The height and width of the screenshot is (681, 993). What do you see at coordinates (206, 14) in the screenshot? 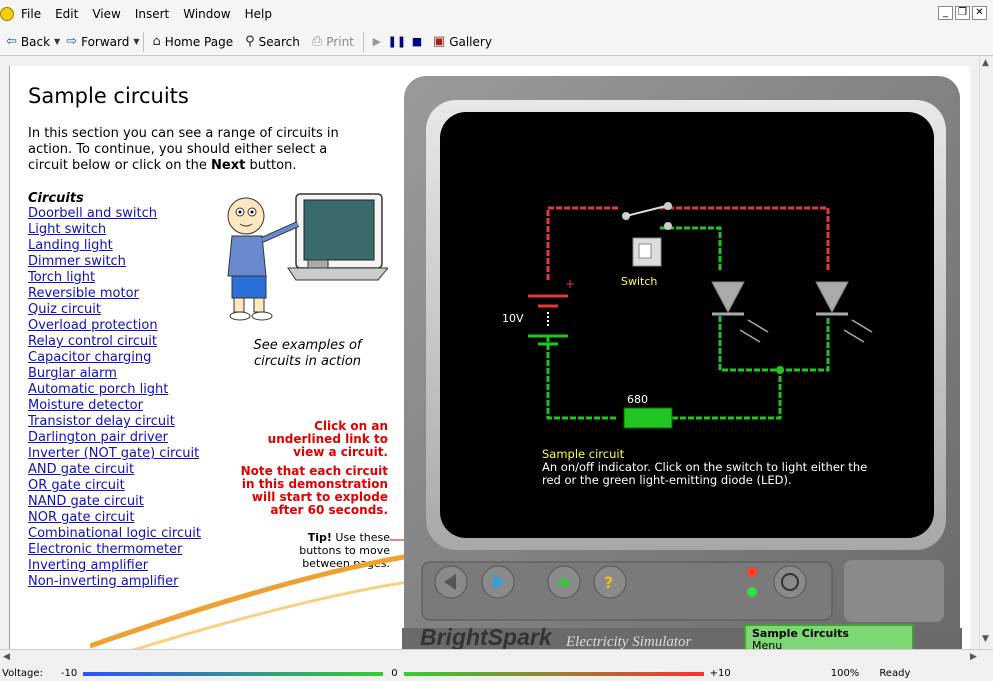
I see `menu-window: Window` at bounding box center [206, 14].